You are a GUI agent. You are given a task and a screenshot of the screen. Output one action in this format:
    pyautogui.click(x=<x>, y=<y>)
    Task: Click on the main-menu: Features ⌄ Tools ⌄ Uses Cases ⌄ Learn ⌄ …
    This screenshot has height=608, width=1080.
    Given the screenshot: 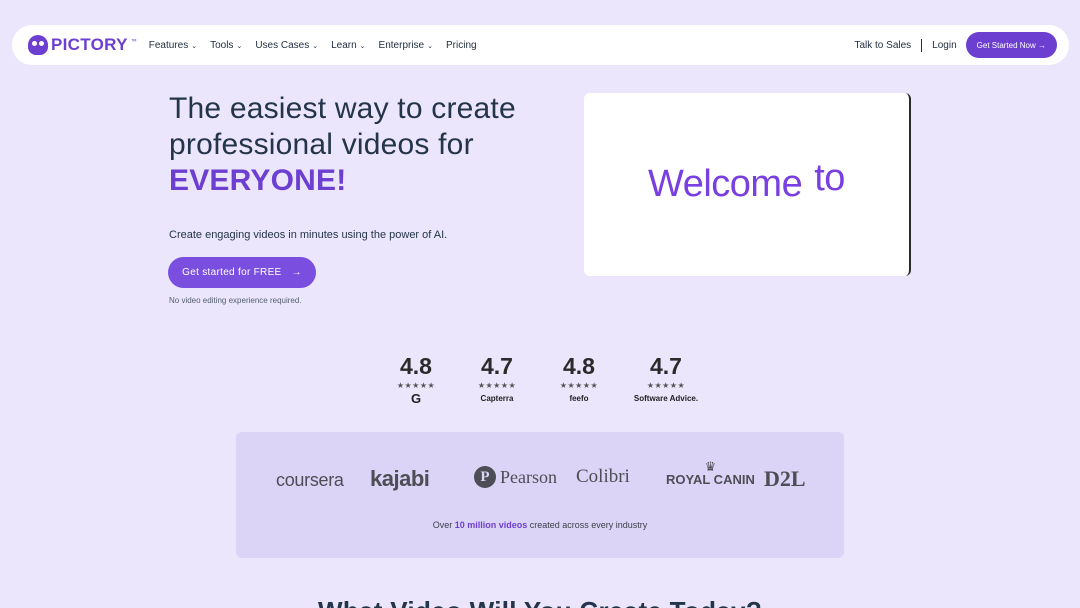 What is the action you would take?
    pyautogui.click(x=319, y=45)
    